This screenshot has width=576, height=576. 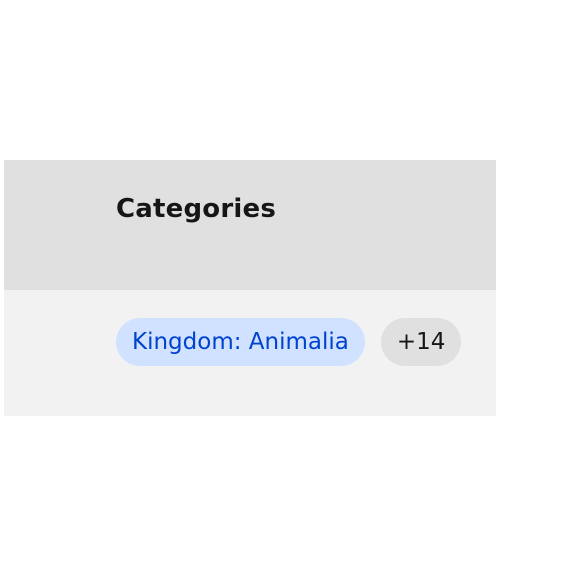 I want to click on categories-cell: Kingdom: Animalia +14, so click(x=289, y=342).